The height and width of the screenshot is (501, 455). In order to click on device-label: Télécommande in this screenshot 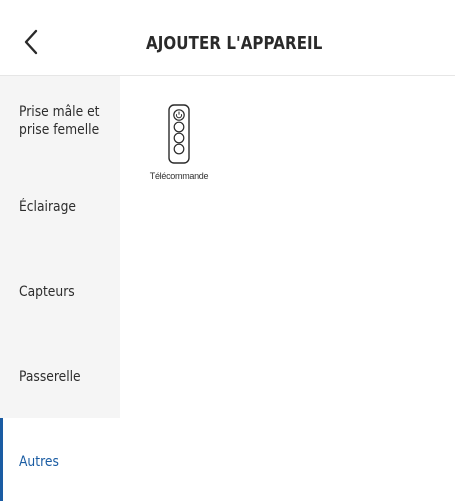, I will do `click(179, 176)`.